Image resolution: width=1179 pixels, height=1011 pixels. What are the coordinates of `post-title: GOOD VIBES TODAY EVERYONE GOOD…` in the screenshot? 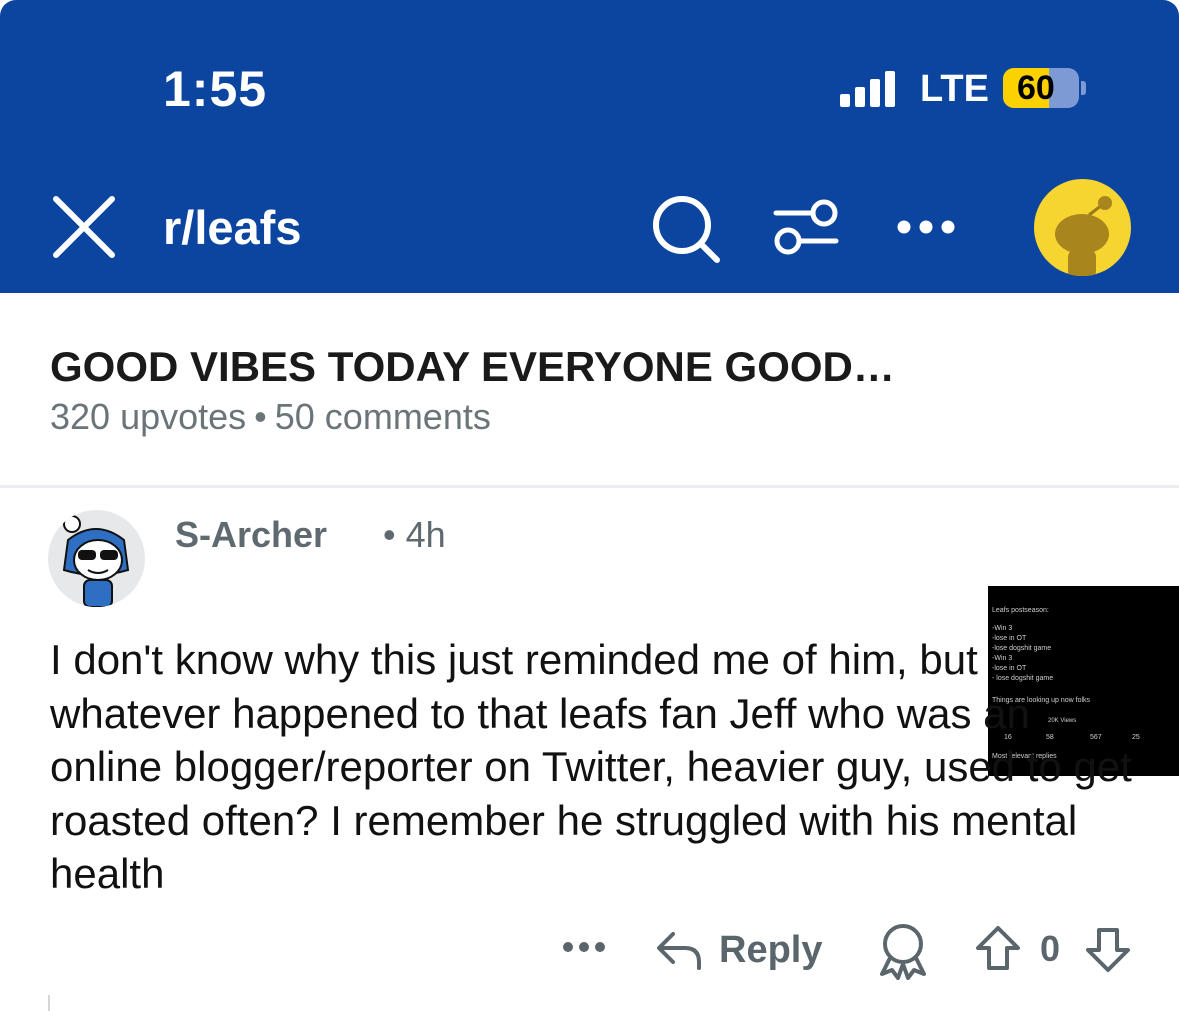 It's located at (472, 367).